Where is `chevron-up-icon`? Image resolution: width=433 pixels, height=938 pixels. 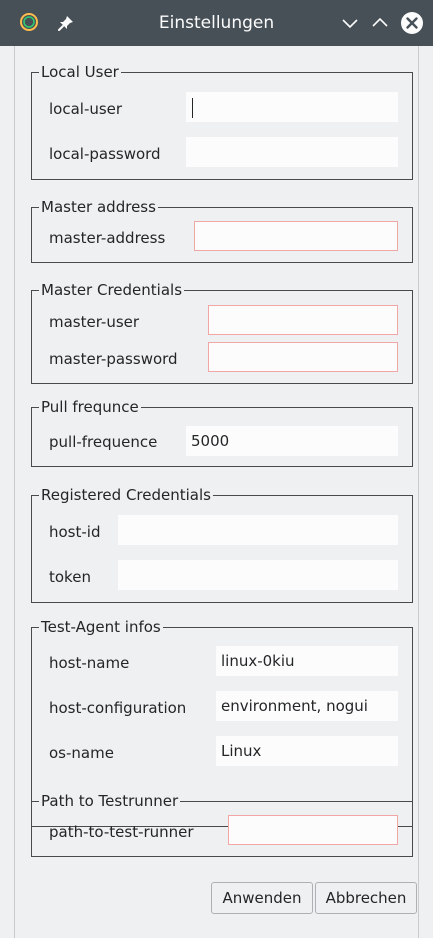 chevron-up-icon is located at coordinates (380, 23).